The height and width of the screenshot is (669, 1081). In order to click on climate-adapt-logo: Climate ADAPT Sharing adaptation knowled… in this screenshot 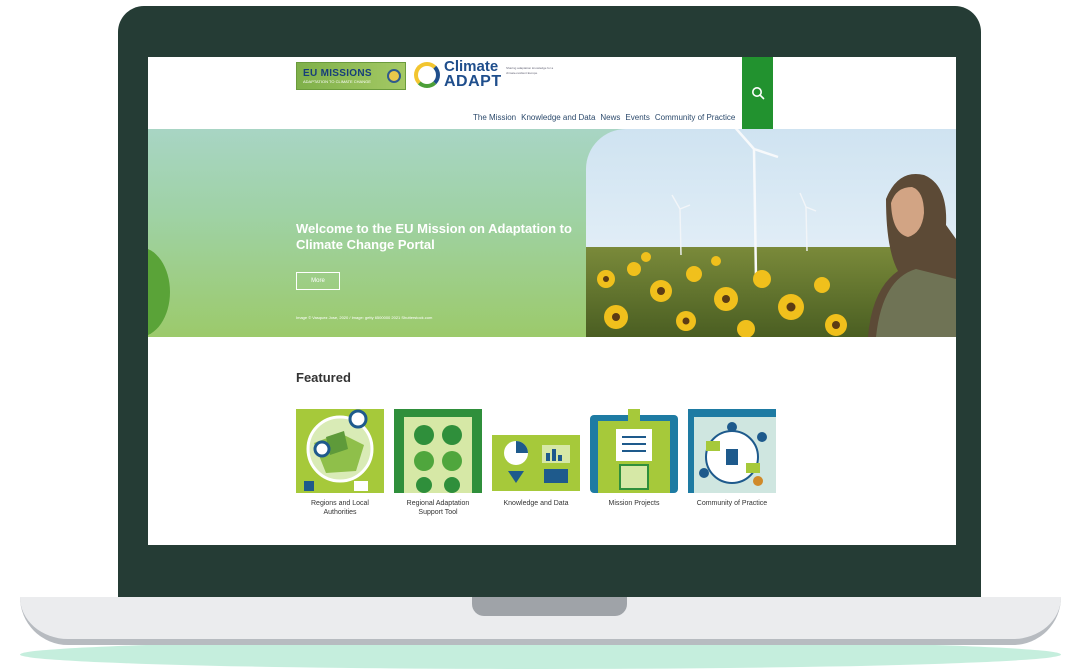, I will do `click(489, 75)`.